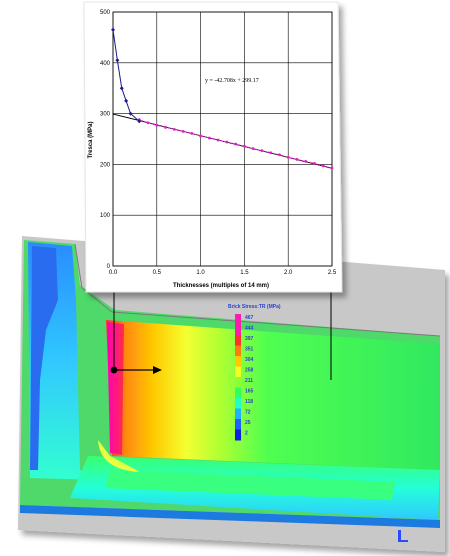 The height and width of the screenshot is (556, 450). Describe the element at coordinates (157, 273) in the screenshot. I see `x-tick-label: 0.5` at that location.